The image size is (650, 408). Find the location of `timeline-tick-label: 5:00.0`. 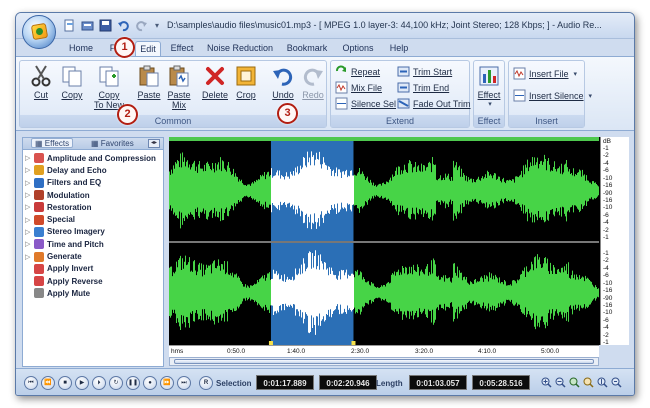

timeline-tick-label: 5:00.0 is located at coordinates (550, 351).